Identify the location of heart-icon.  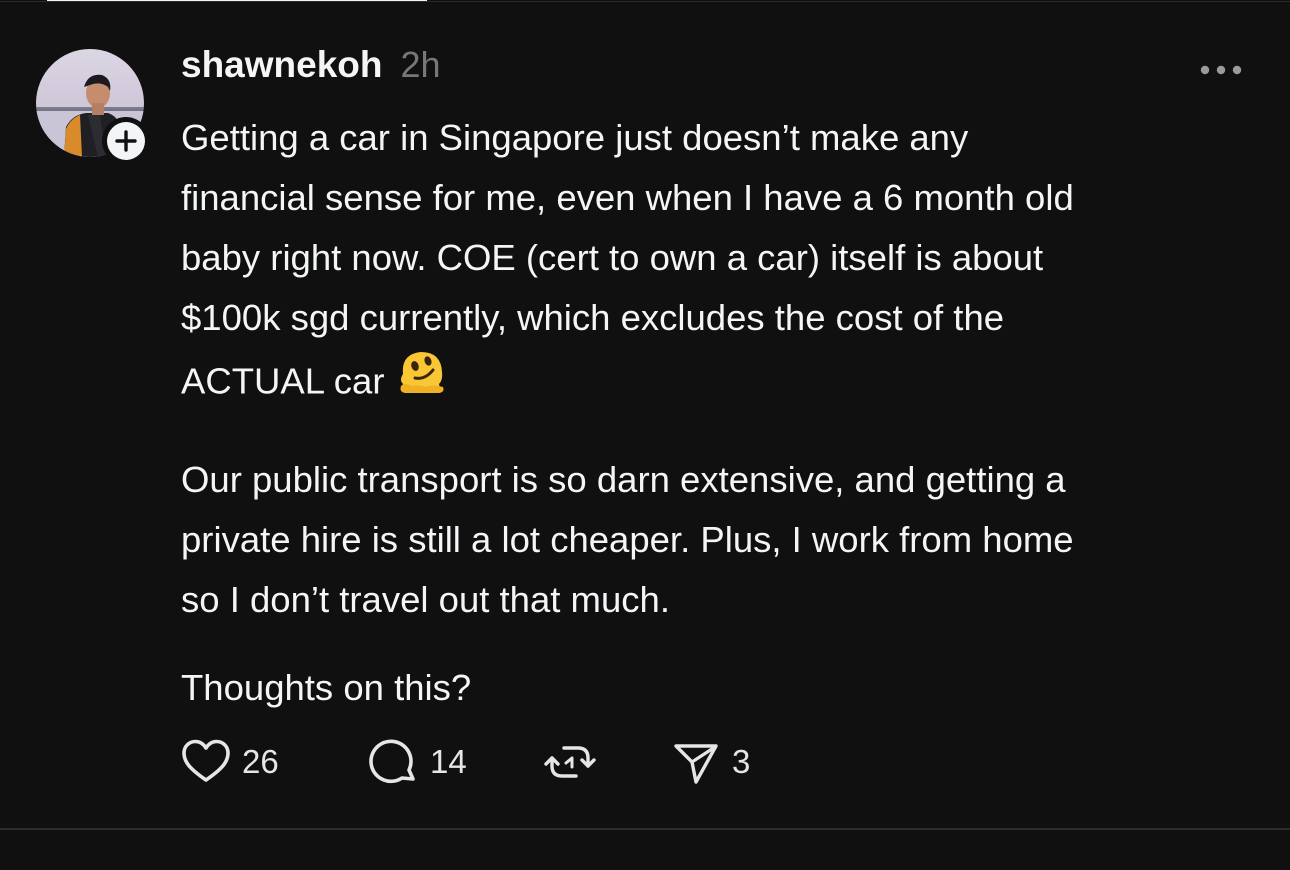
(206, 760).